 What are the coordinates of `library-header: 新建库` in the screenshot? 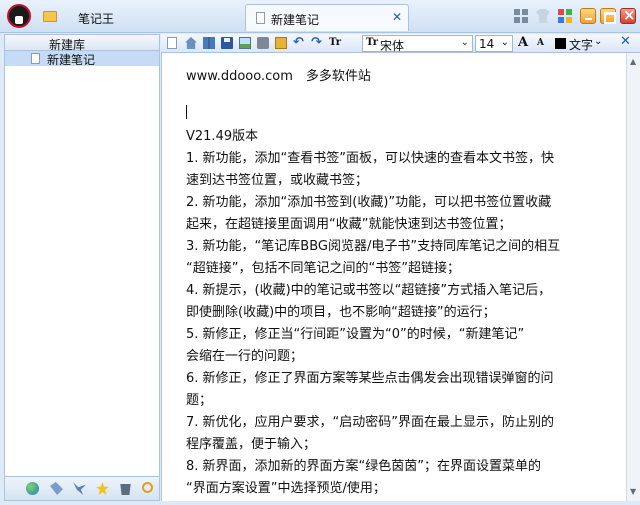 It's located at (82, 43).